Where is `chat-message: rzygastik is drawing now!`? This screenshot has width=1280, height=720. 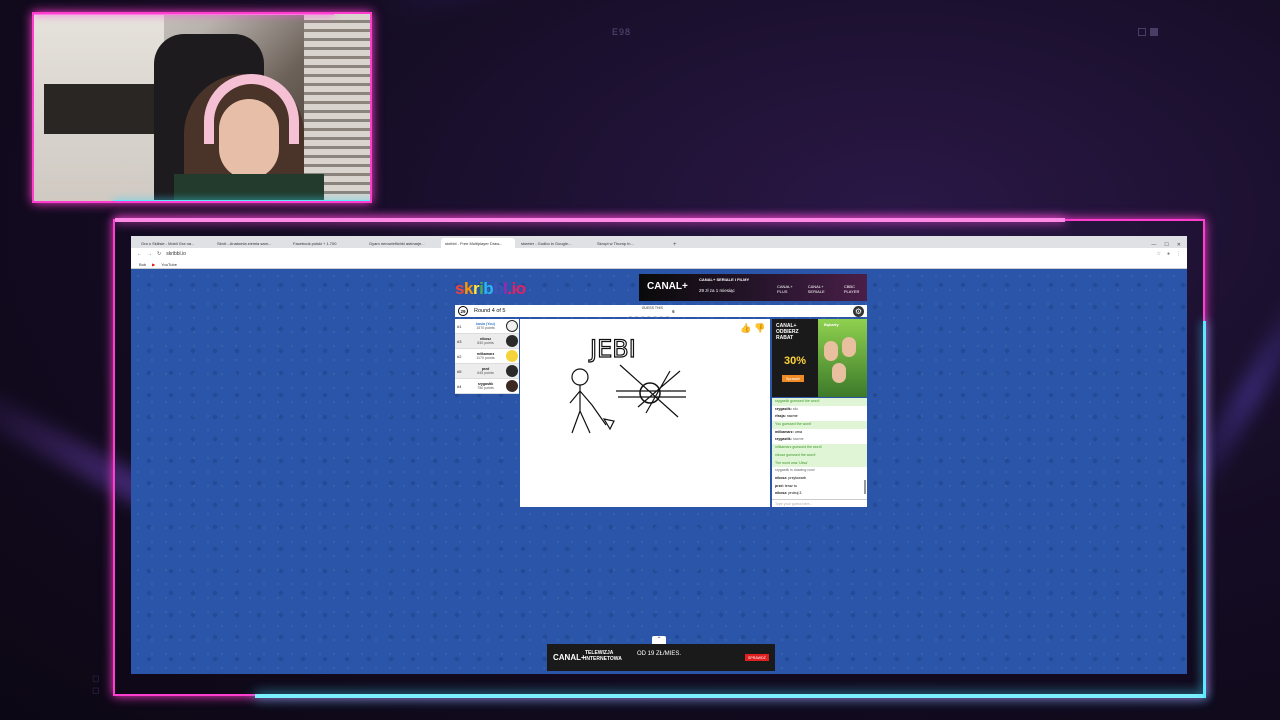 chat-message: rzygastik is drawing now! is located at coordinates (795, 470).